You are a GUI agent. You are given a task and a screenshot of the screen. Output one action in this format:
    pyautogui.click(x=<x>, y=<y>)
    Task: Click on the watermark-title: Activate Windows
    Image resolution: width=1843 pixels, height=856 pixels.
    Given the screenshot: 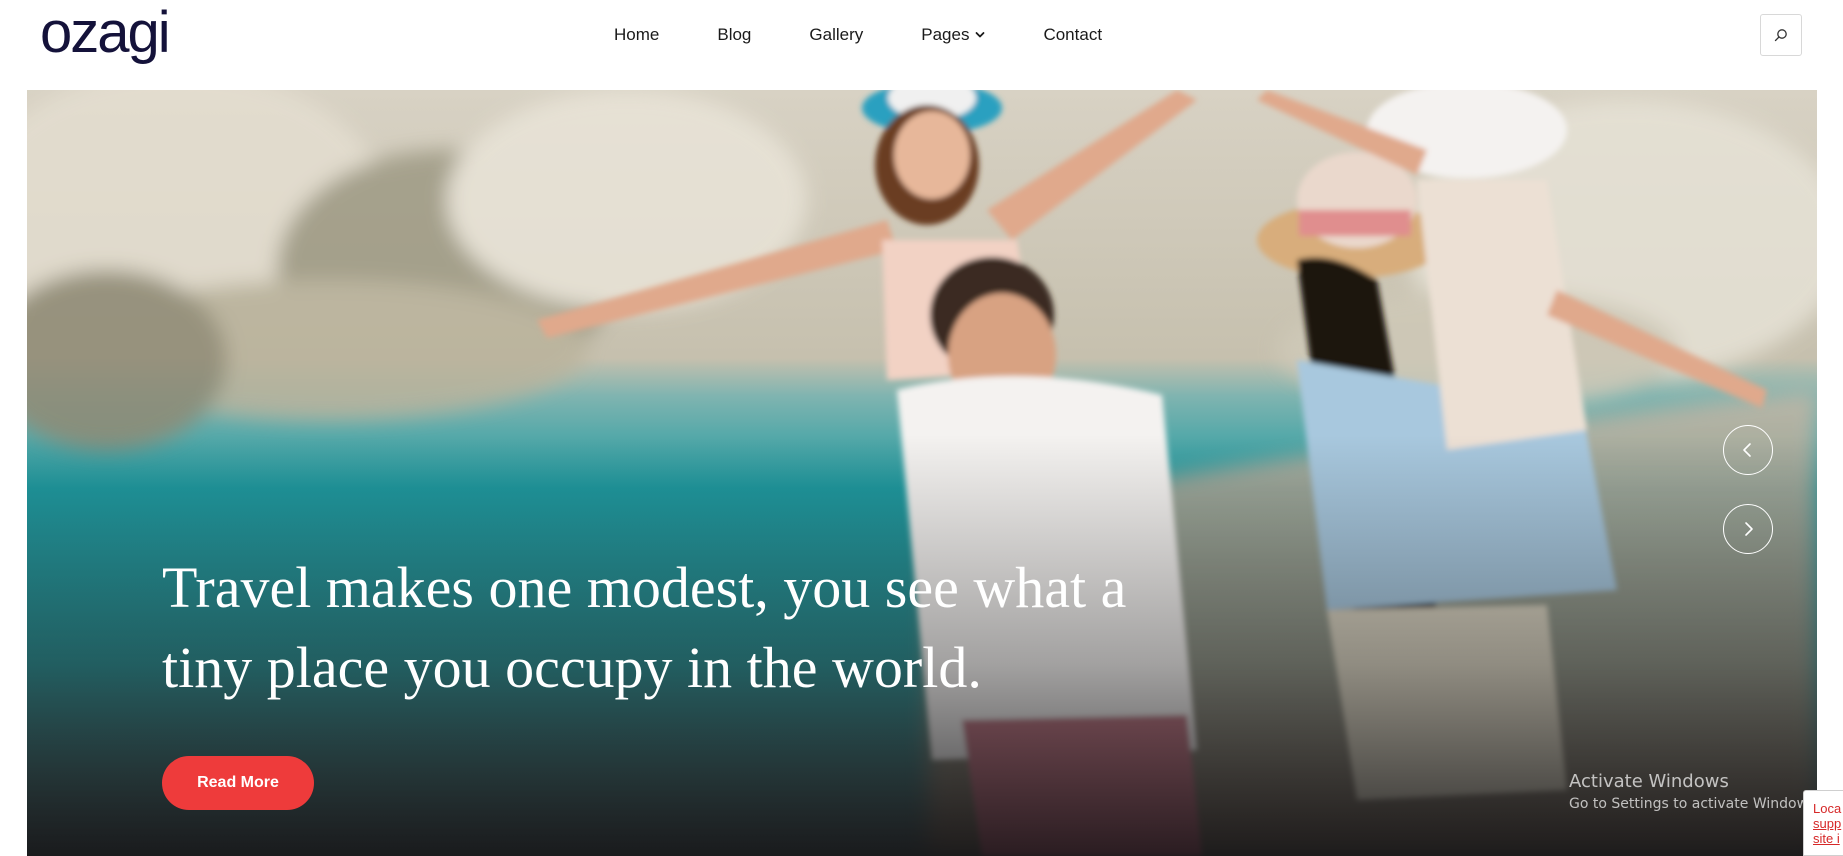 What is the action you would take?
    pyautogui.click(x=1649, y=781)
    